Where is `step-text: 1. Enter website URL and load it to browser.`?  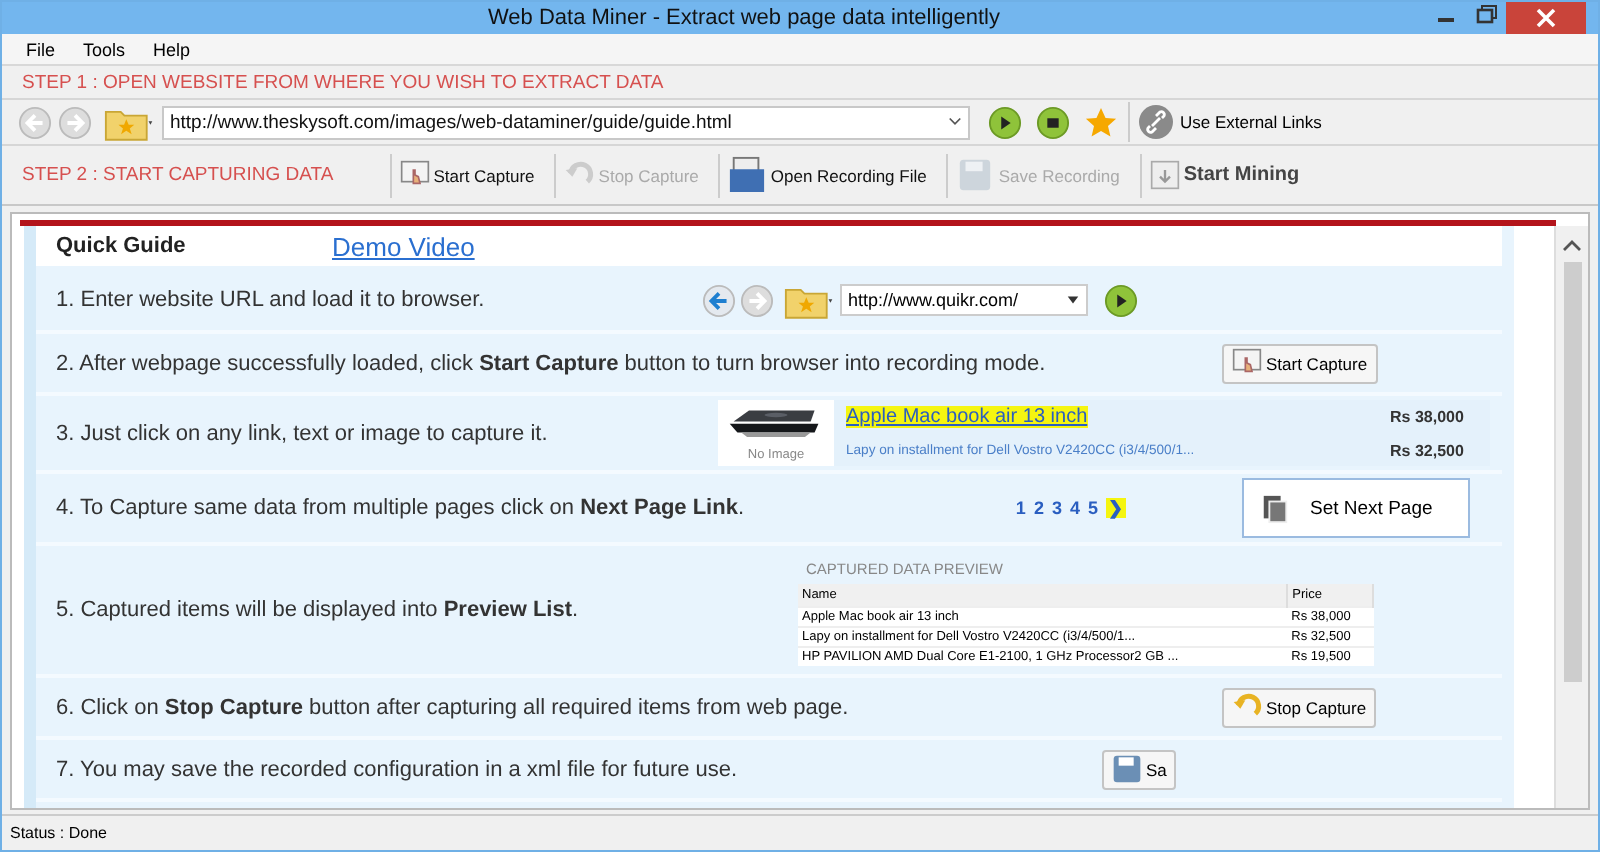 step-text: 1. Enter website URL and load it to browser. is located at coordinates (271, 300).